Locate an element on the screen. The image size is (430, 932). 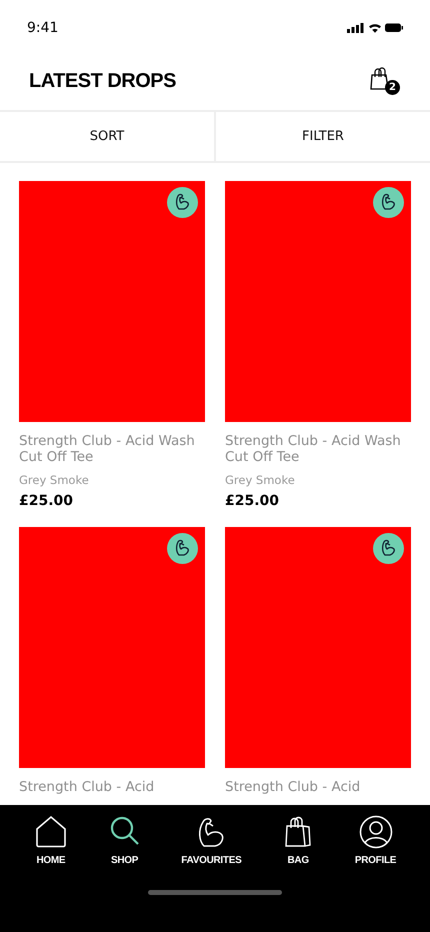
bag-button: 2 is located at coordinates (385, 81).